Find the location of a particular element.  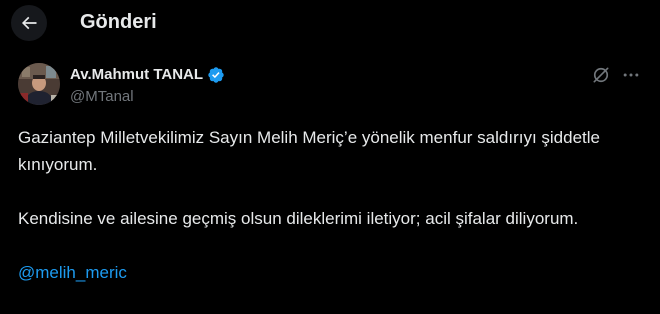

more-options-button is located at coordinates (631, 75).